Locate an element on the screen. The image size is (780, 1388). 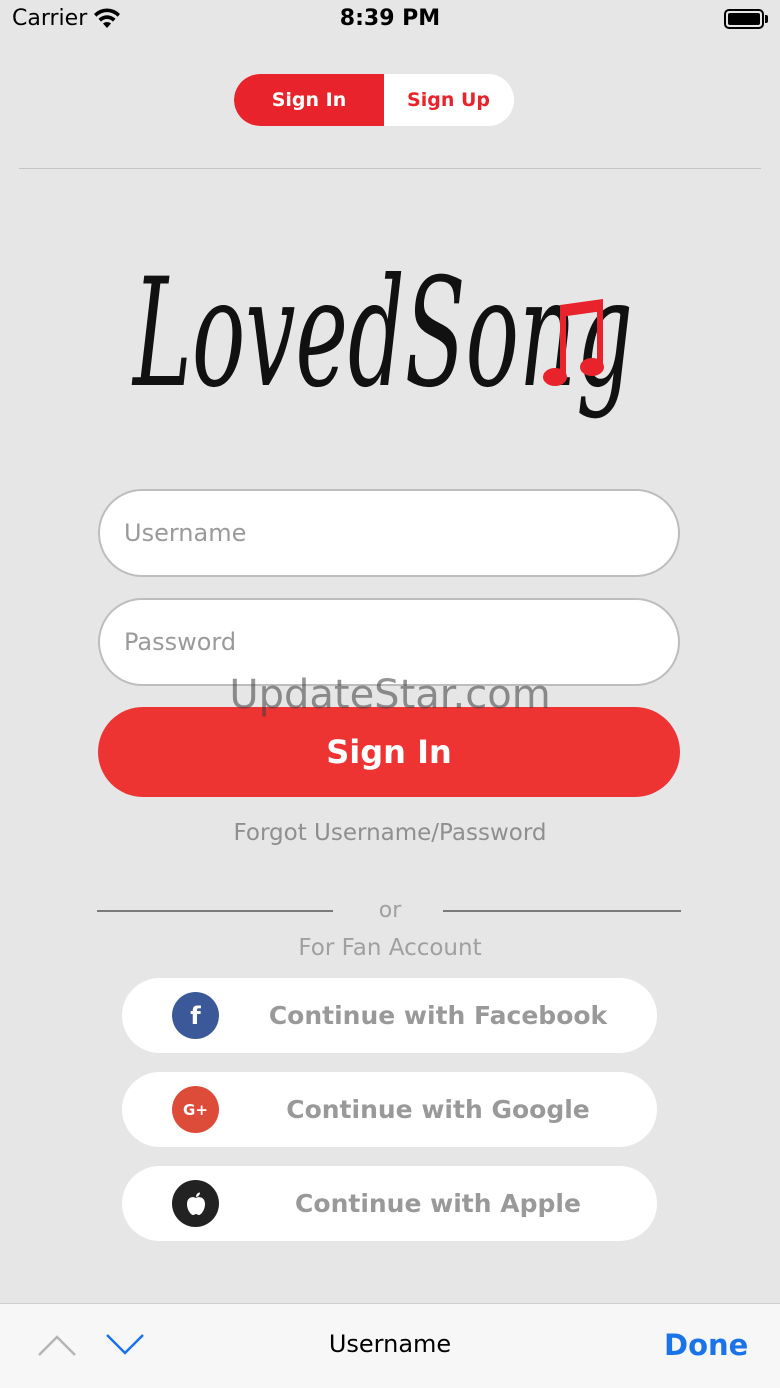
tab-sign-in: Sign In is located at coordinates (309, 100).